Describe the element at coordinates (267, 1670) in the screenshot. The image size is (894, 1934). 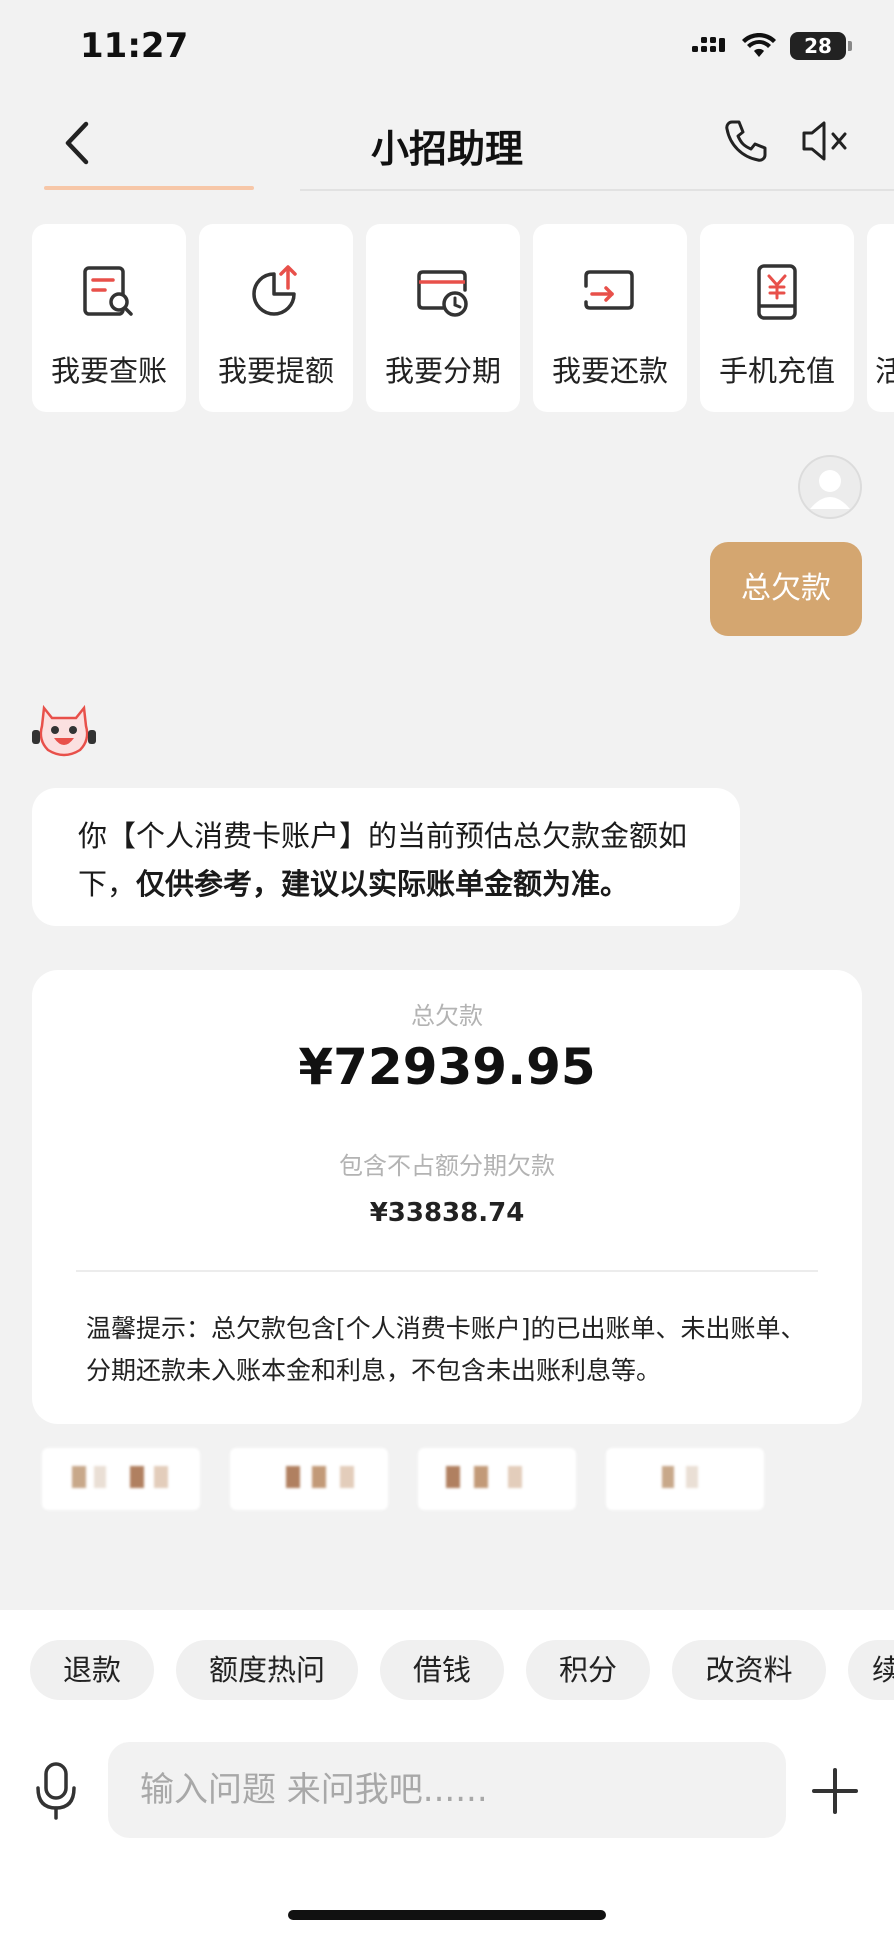
I see `suggestion-chip: 额度热问` at that location.